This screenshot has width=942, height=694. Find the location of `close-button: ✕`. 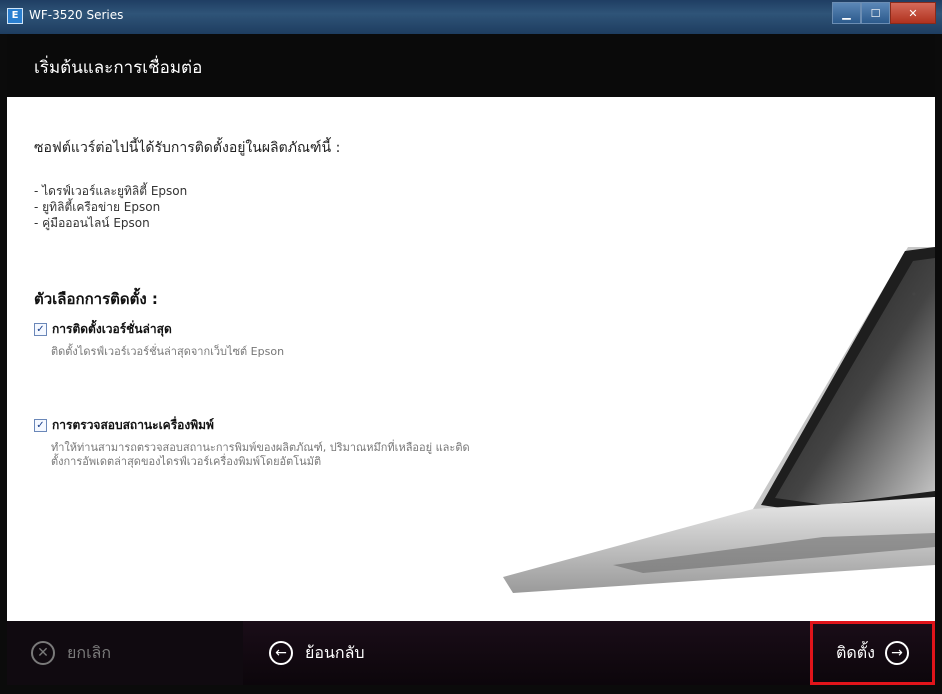

close-button: ✕ is located at coordinates (913, 13).